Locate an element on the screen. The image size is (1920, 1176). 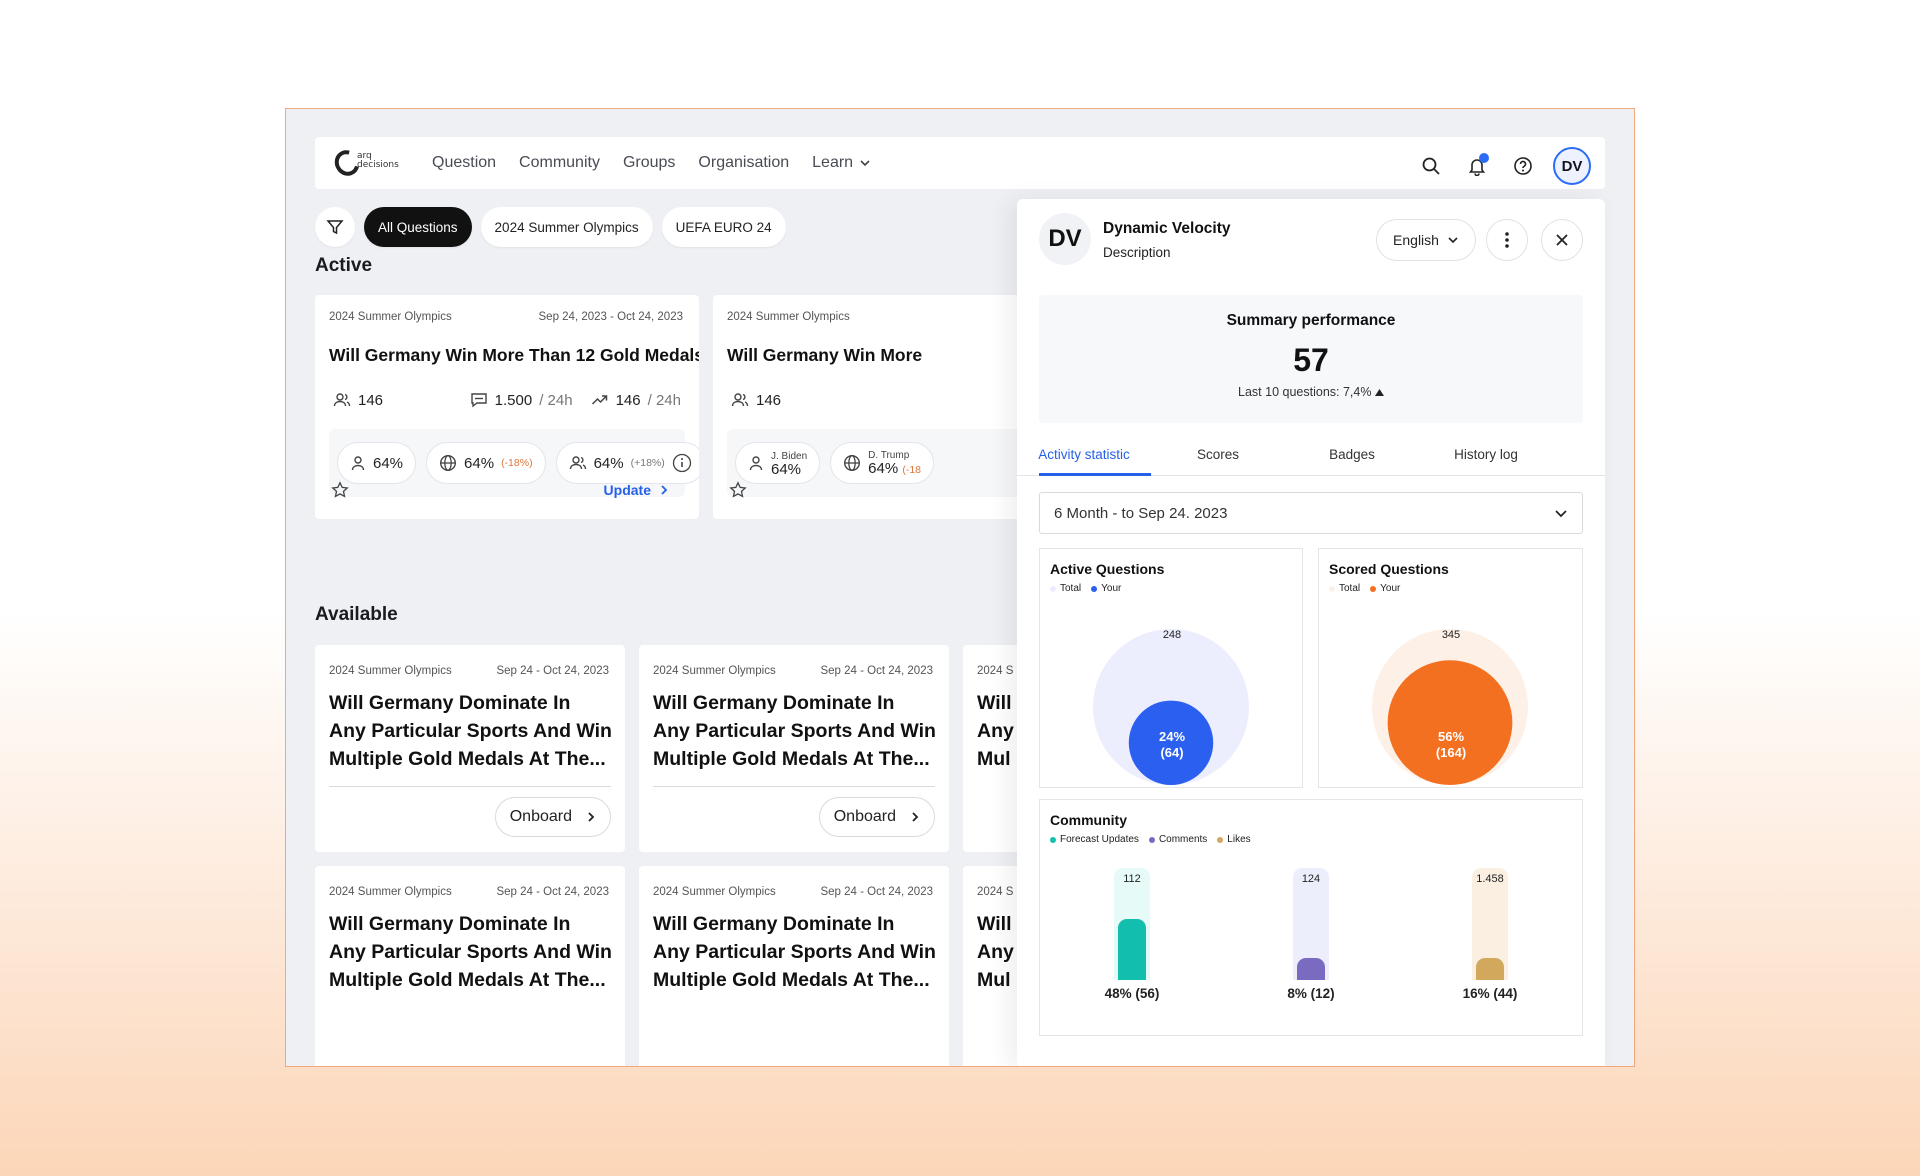
nav-link-learn: Learn is located at coordinates (841, 163).